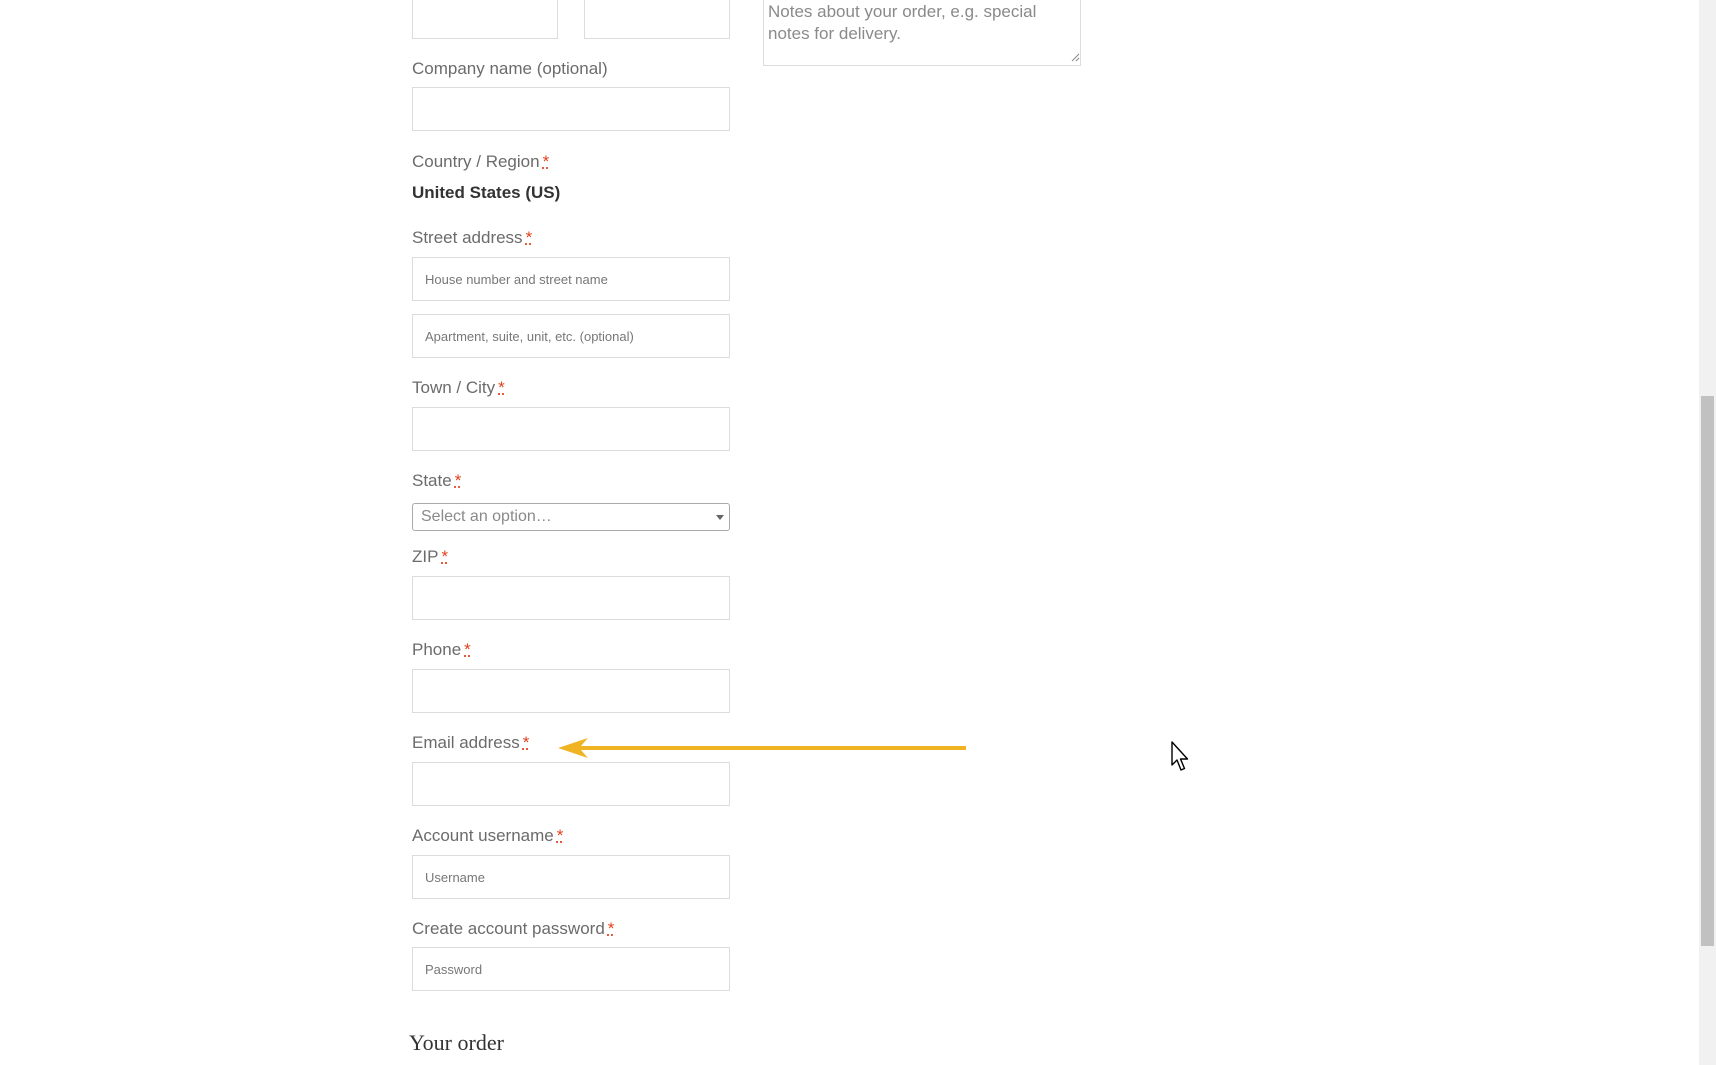 This screenshot has height=1065, width=1716. I want to click on country-label: Country / Region *, so click(481, 161).